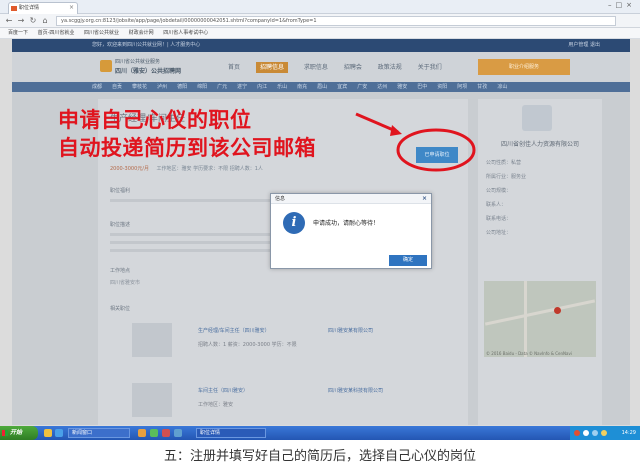  What do you see at coordinates (162, 87) in the screenshot?
I see `region-category-item: 泸州` at bounding box center [162, 87].